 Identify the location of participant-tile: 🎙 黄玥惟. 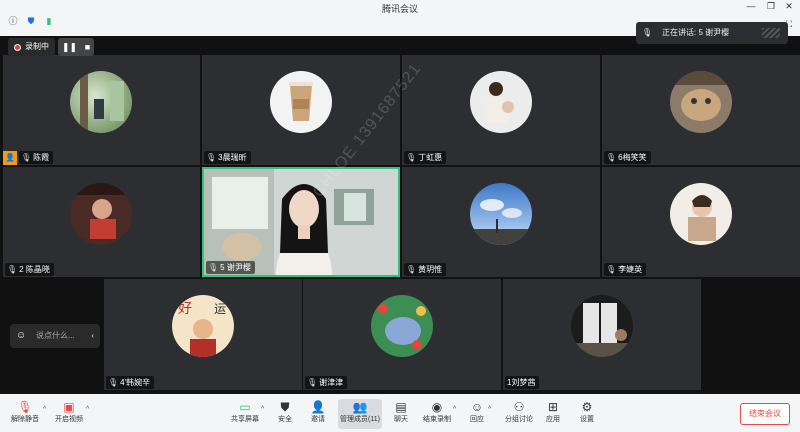
(501, 222).